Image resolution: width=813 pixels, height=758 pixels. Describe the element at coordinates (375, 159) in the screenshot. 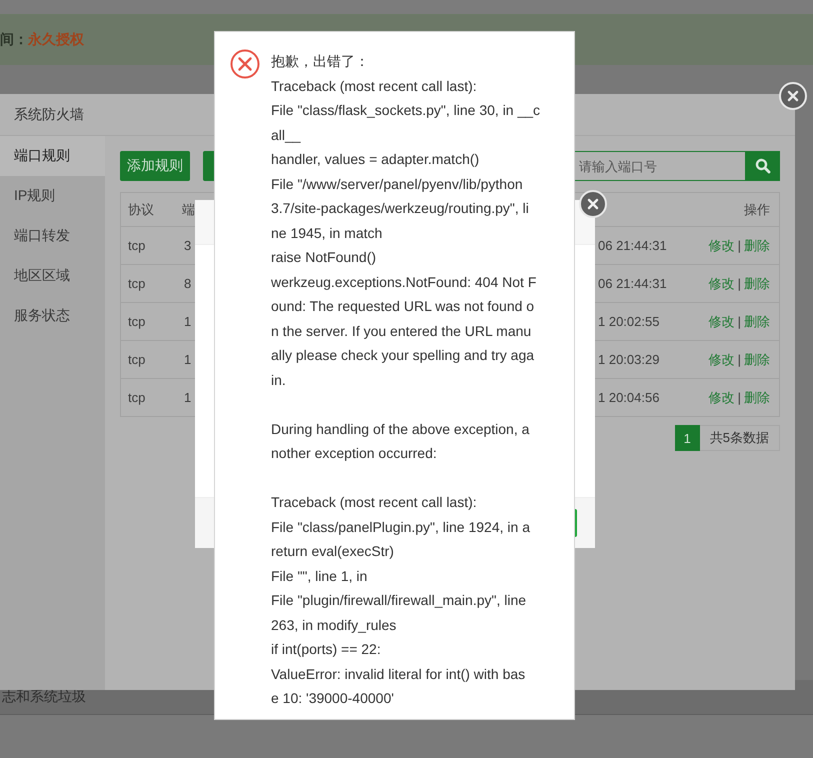

I see `error-line: handler, values = adapter.match()` at that location.